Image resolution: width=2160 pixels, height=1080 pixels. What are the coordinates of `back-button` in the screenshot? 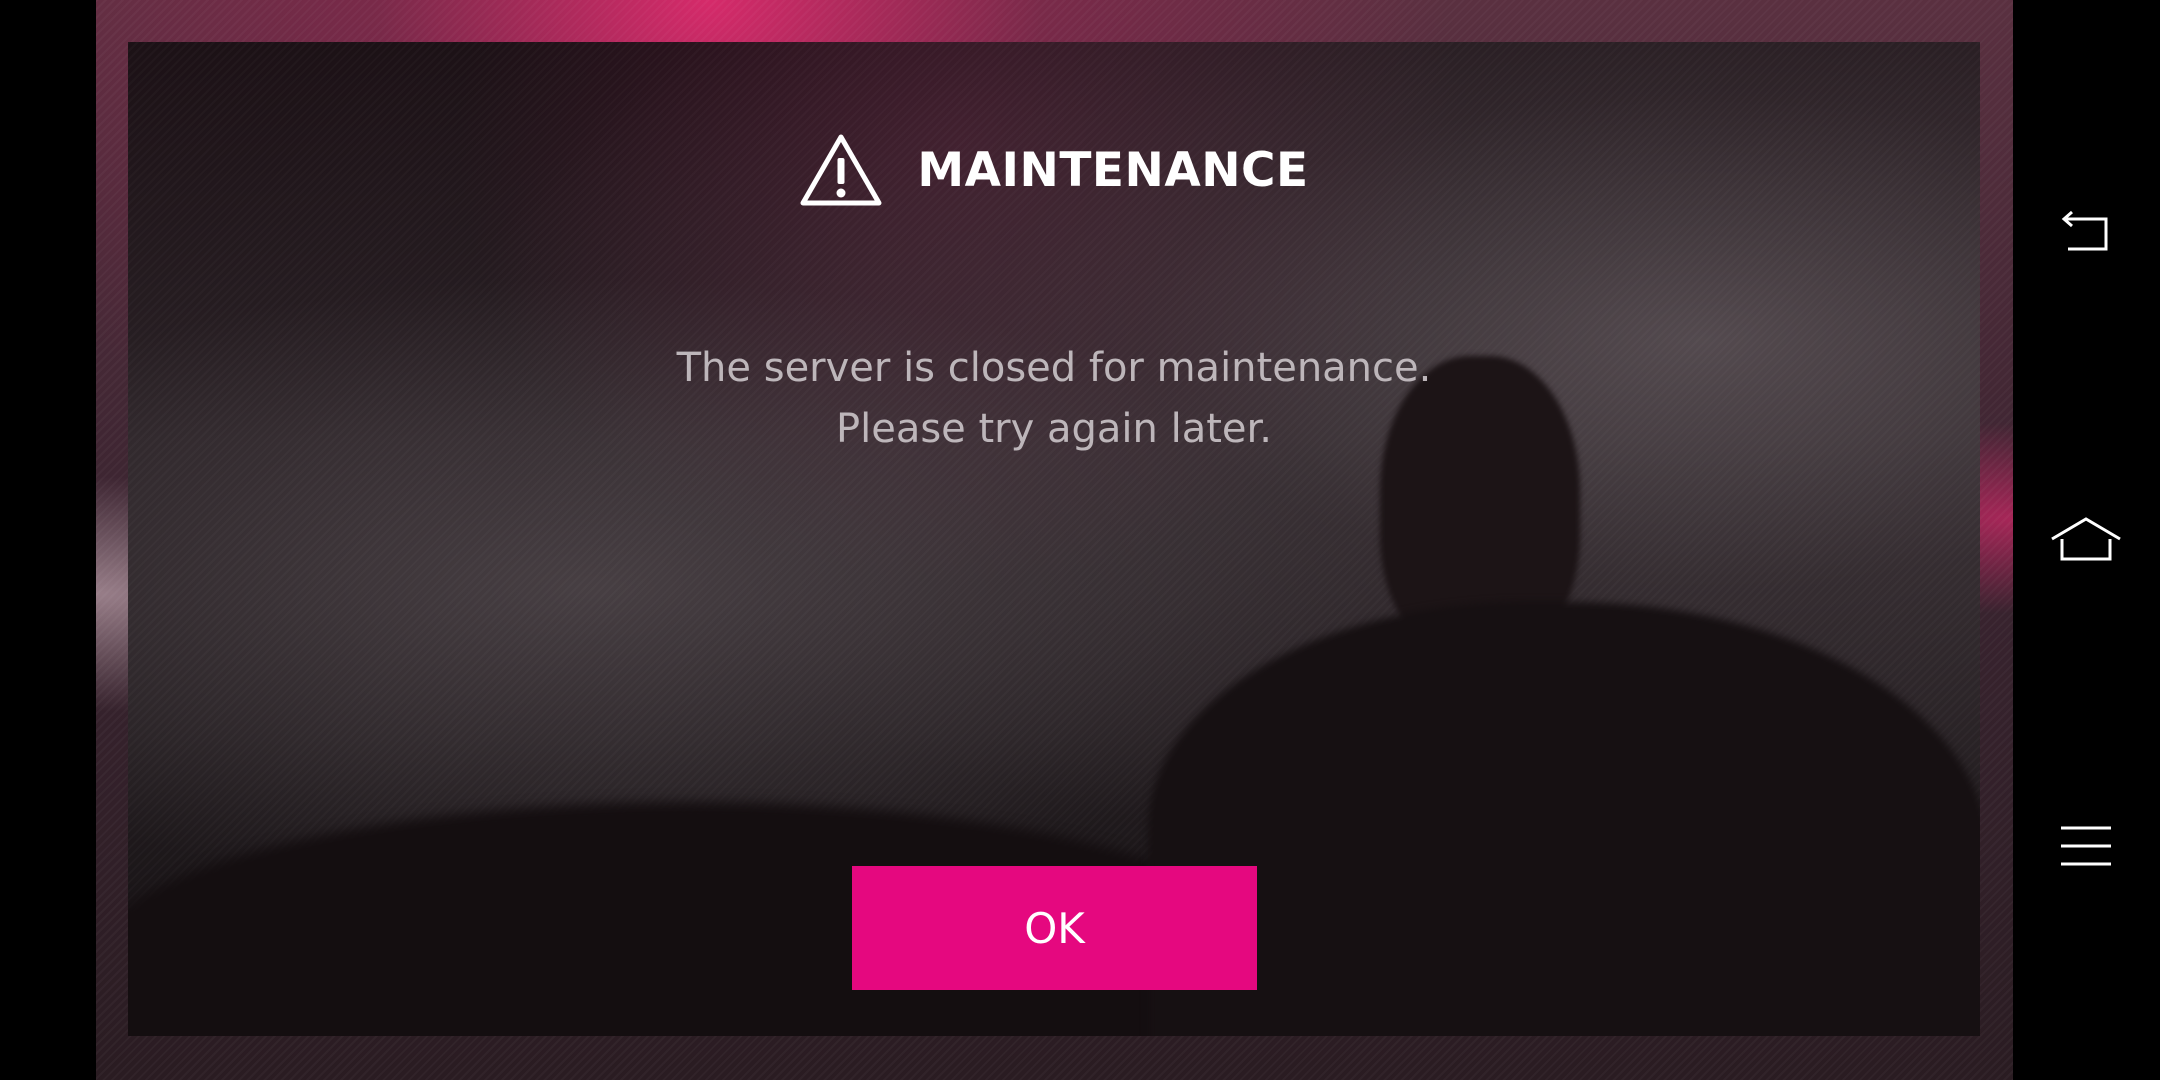 It's located at (2086, 232).